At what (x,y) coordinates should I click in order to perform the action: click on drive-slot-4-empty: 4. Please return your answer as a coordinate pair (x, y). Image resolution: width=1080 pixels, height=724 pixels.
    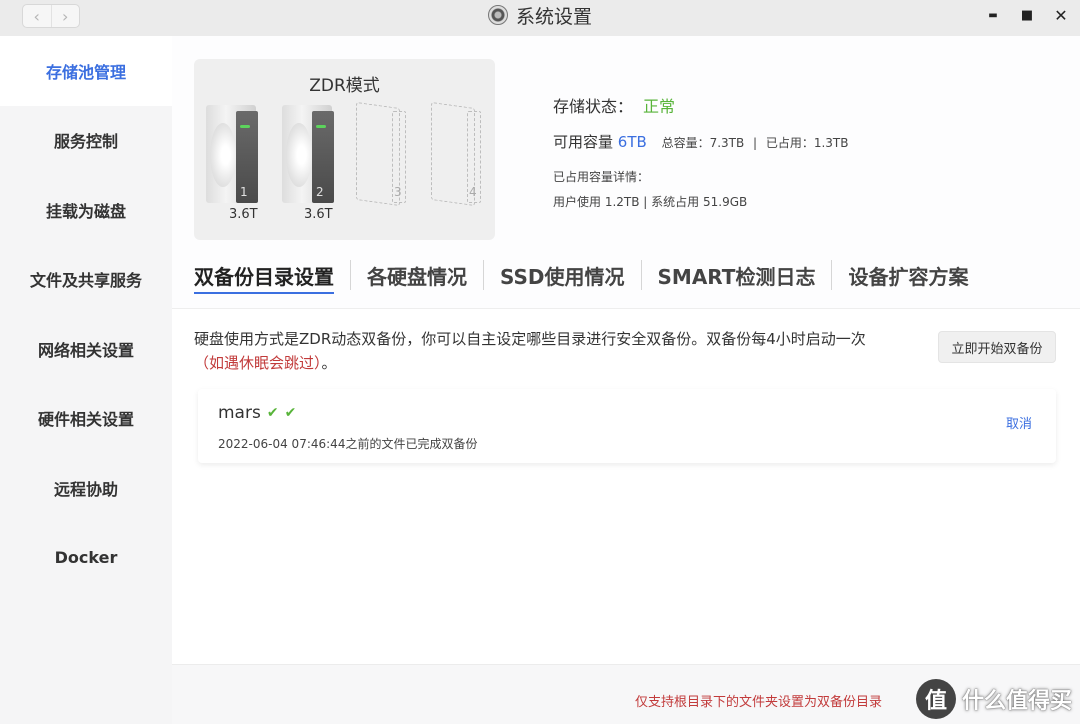
    Looking at the image, I should click on (462, 158).